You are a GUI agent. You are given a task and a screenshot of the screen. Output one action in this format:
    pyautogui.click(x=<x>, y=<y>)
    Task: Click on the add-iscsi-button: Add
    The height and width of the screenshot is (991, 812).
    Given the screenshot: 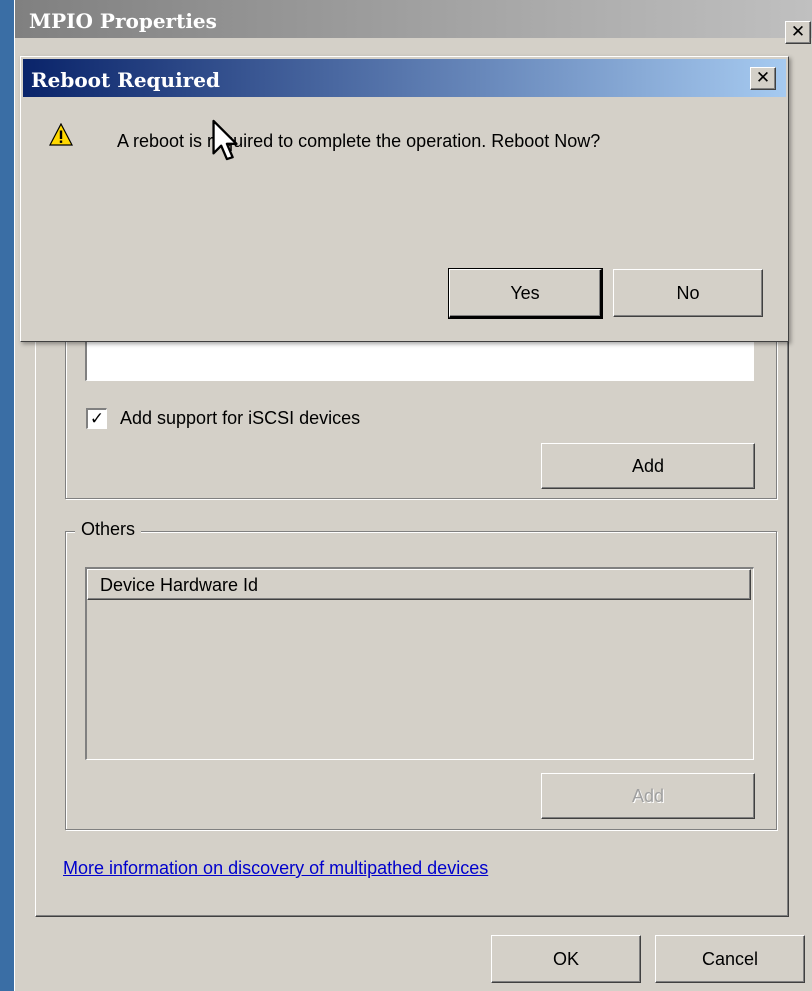 What is the action you would take?
    pyautogui.click(x=648, y=466)
    